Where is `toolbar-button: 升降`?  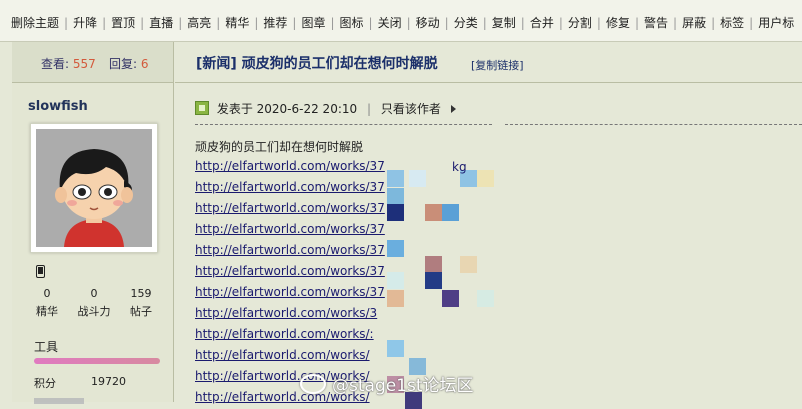
toolbar-button: 升降 is located at coordinates (85, 22).